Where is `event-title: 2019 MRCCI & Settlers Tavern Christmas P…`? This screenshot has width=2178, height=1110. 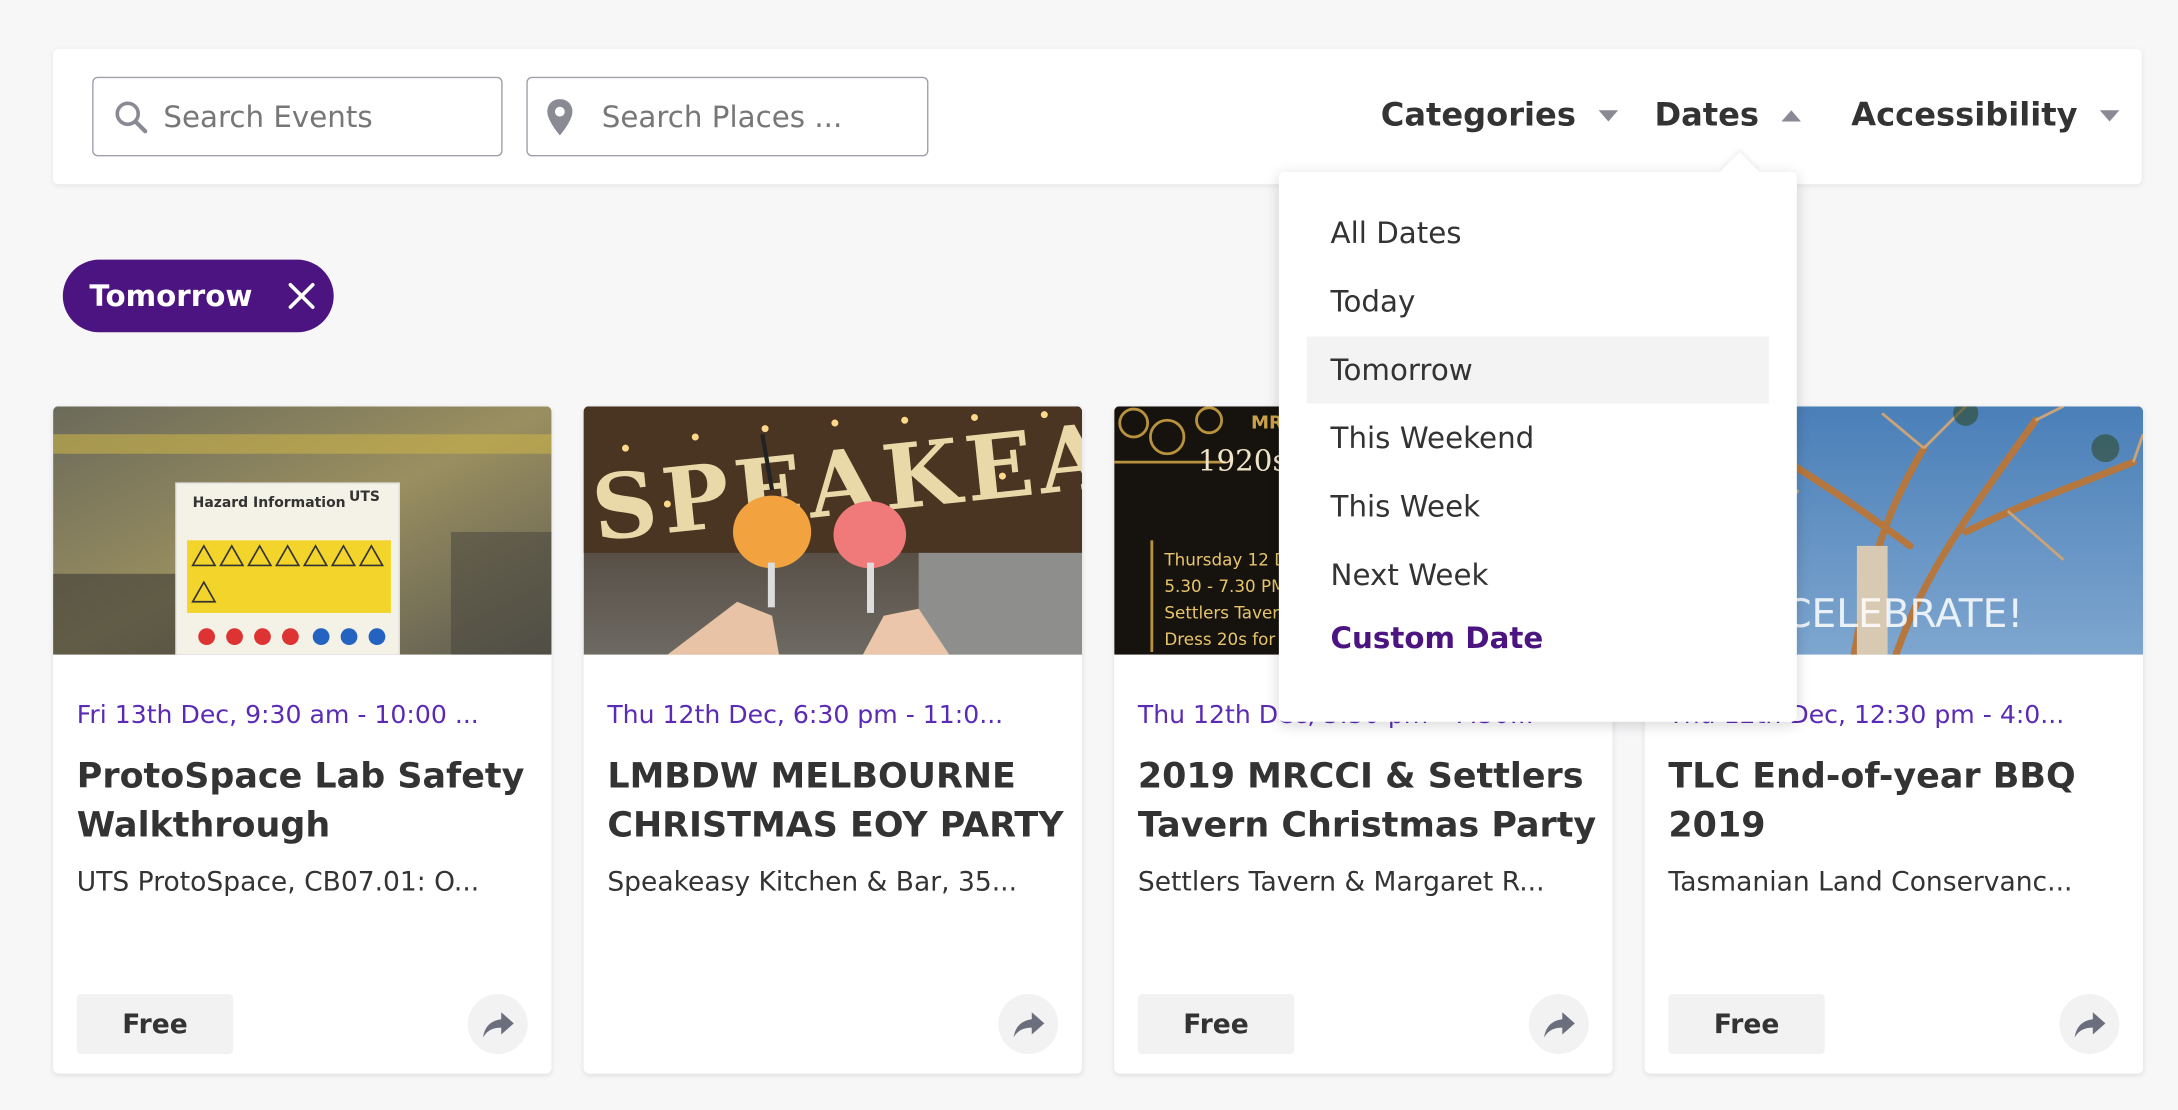
event-title: 2019 MRCCI & Settlers Tavern Christmas P… is located at coordinates (1368, 800).